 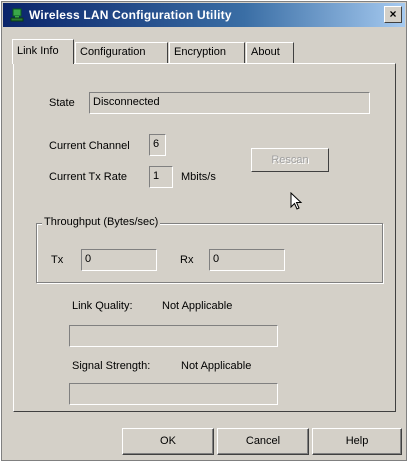 I want to click on current-tx-rate-field: 1, so click(x=161, y=177).